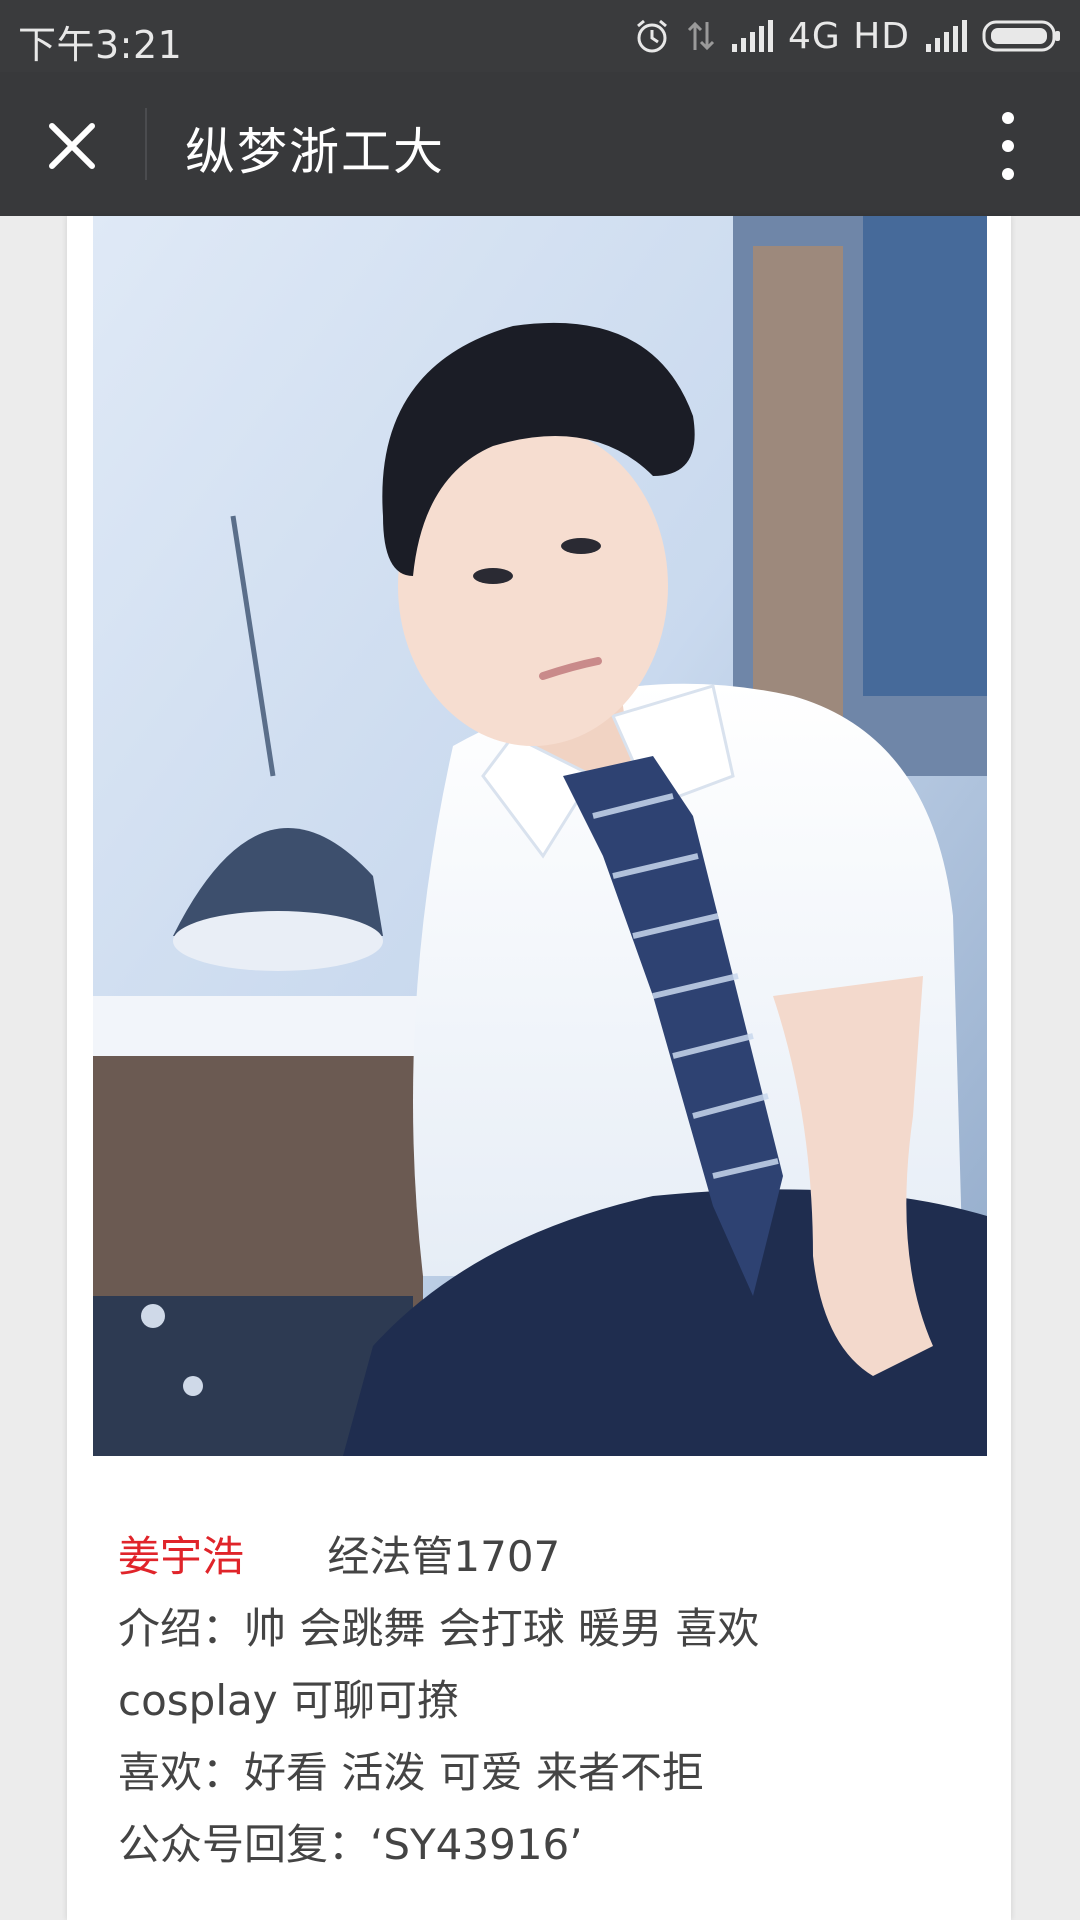 This screenshot has height=1920, width=1080. What do you see at coordinates (350, 1844) in the screenshot?
I see `profile-reply-code: 公众号回复：‘SY43916’` at bounding box center [350, 1844].